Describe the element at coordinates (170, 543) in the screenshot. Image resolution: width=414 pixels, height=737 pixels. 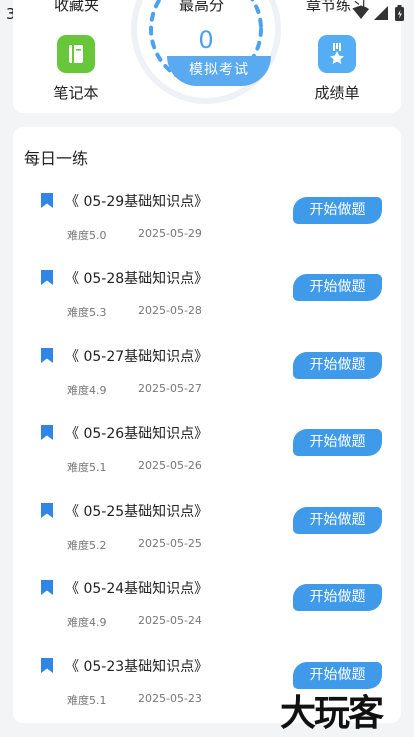
I see `practice-date: 2025-05-25` at that location.